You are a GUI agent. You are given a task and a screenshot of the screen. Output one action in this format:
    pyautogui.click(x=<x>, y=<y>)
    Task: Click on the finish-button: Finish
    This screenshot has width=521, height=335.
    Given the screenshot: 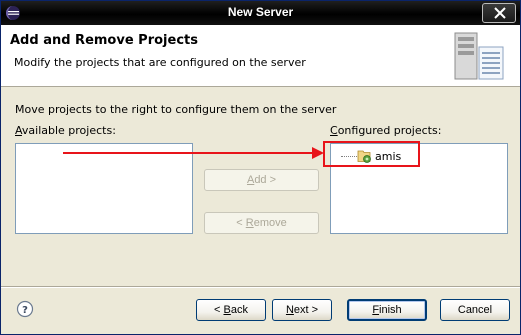 What is the action you would take?
    pyautogui.click(x=387, y=310)
    